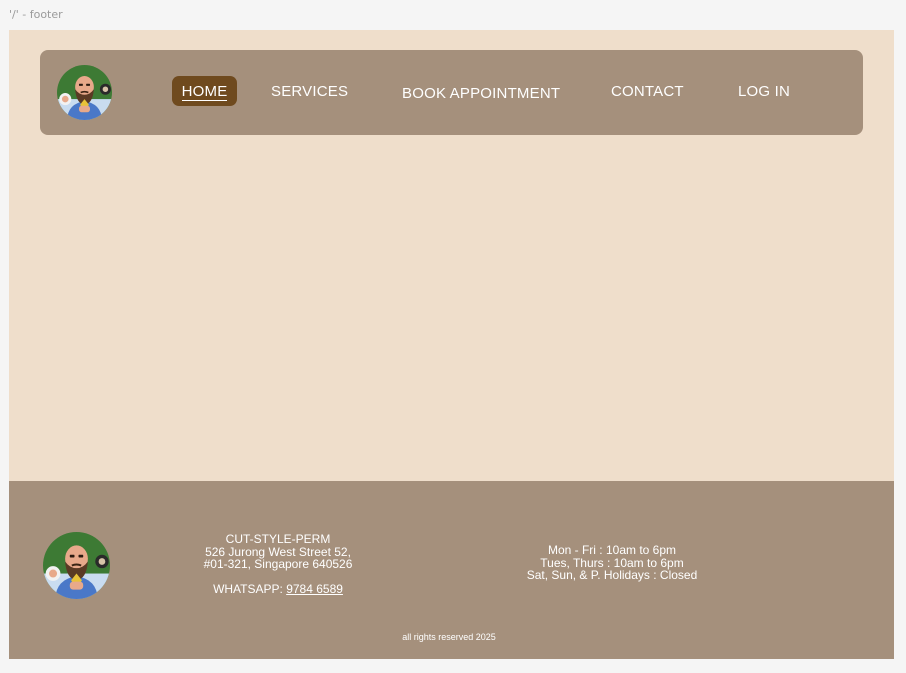  Describe the element at coordinates (278, 539) in the screenshot. I see `business-name: CUT-STYLE-PERM` at that location.